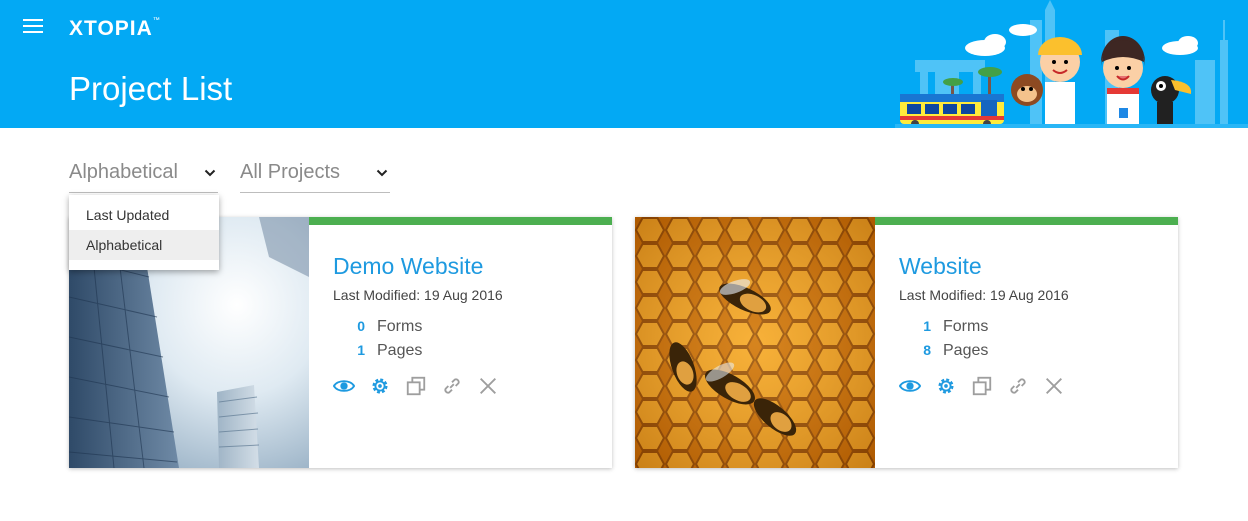 This screenshot has width=1248, height=521. I want to click on pages-stat: 8 Pages, so click(943, 351).